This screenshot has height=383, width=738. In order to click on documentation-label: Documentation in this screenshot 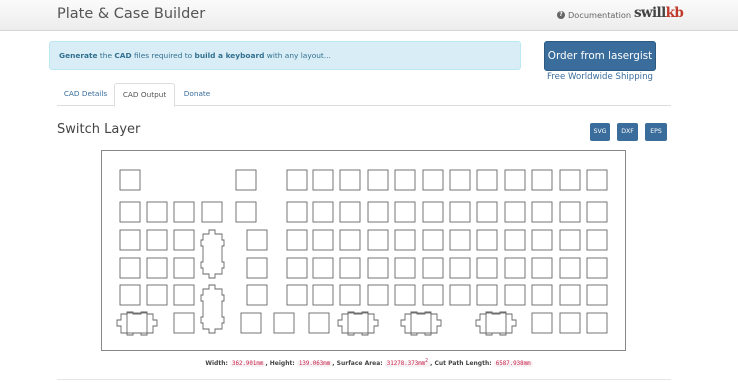, I will do `click(599, 15)`.